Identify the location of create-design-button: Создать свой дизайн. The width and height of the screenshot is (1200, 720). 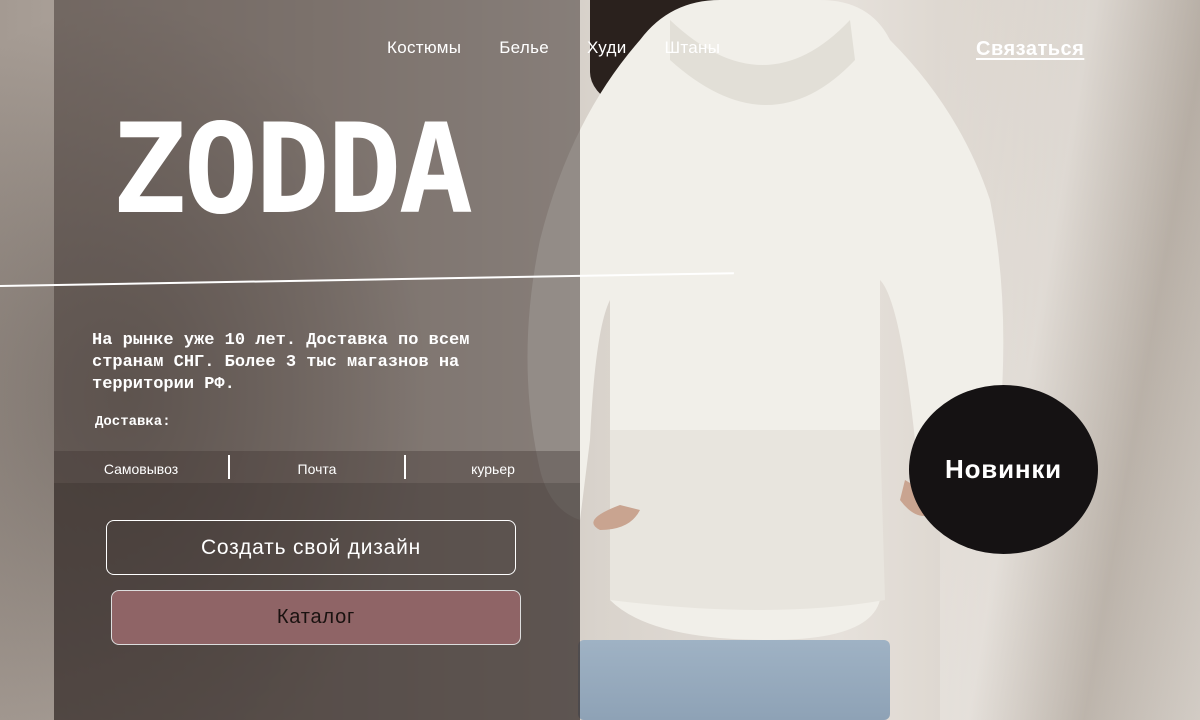
(311, 547).